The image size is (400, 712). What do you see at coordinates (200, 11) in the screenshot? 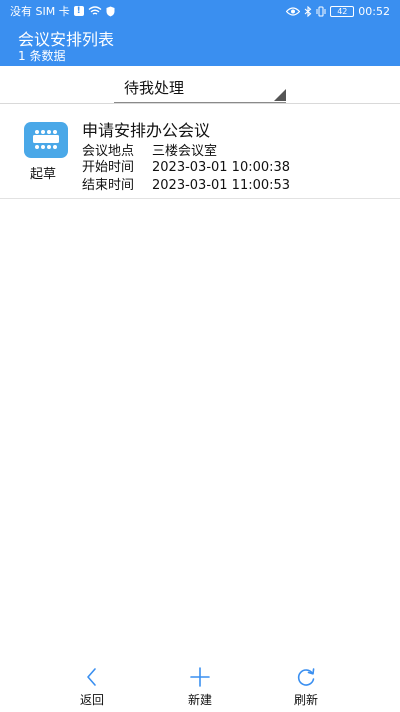
I see `status-bar: 没有 SIM 卡 ! 42 00:52` at bounding box center [200, 11].